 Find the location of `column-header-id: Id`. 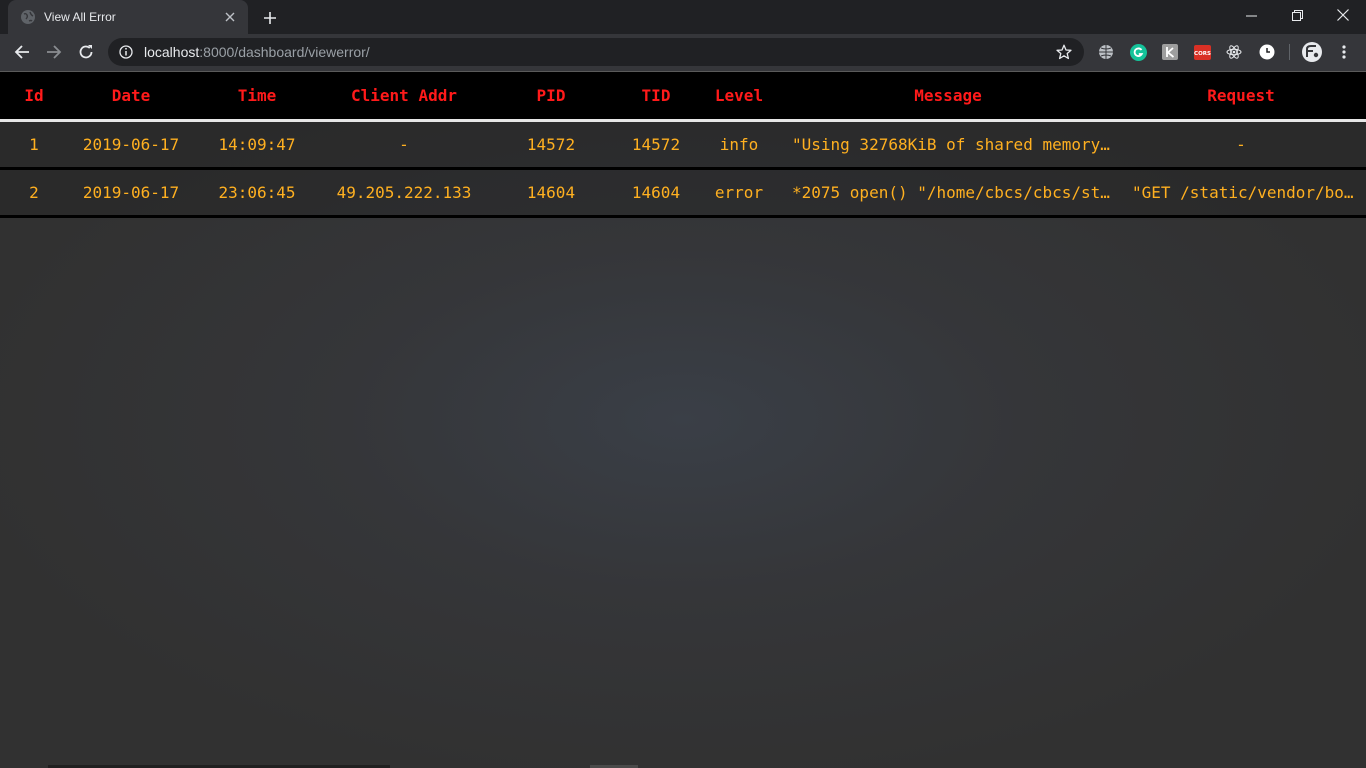

column-header-id: Id is located at coordinates (34, 96).